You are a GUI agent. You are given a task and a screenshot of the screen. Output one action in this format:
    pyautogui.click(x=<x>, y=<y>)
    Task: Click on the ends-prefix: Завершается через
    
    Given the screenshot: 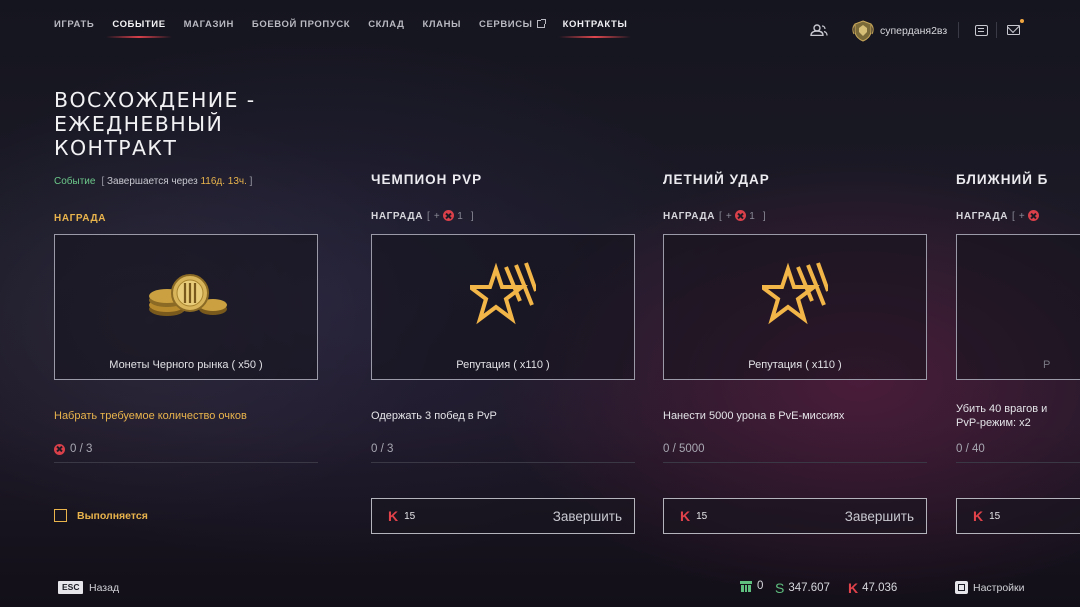 What is the action you would take?
    pyautogui.click(x=152, y=181)
    